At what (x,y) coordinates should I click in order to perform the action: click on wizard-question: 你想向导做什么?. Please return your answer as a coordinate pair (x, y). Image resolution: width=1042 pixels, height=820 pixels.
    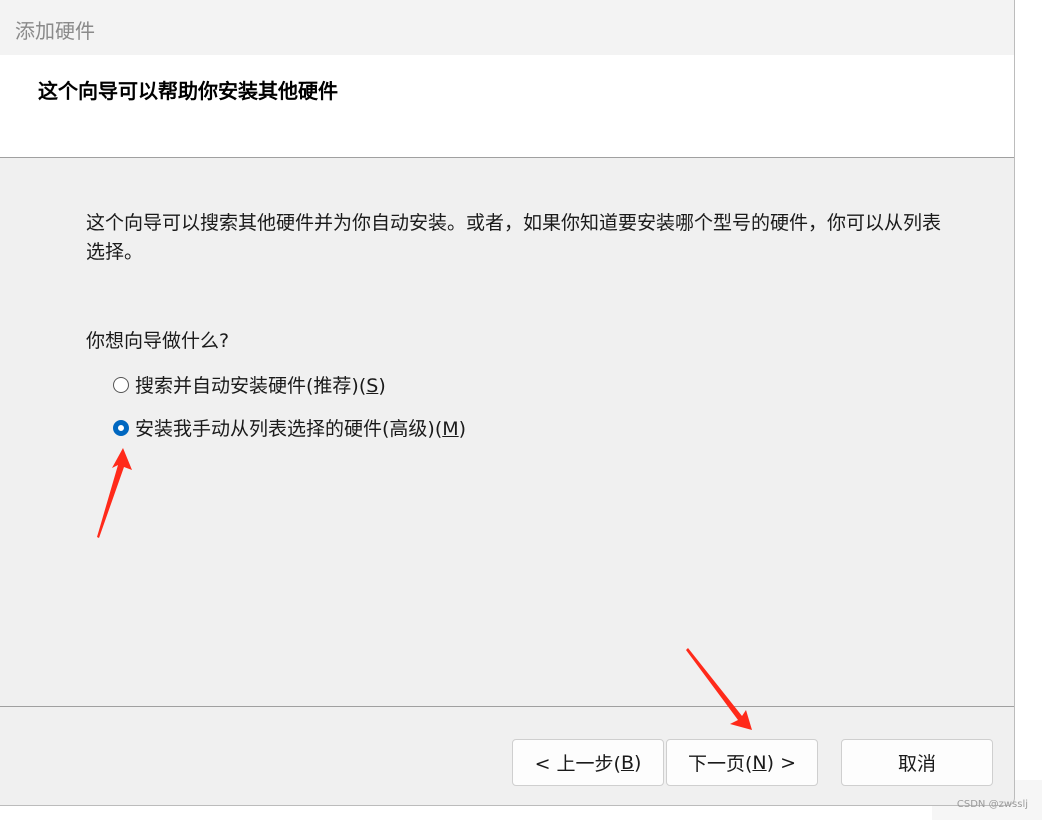
    Looking at the image, I should click on (158, 341).